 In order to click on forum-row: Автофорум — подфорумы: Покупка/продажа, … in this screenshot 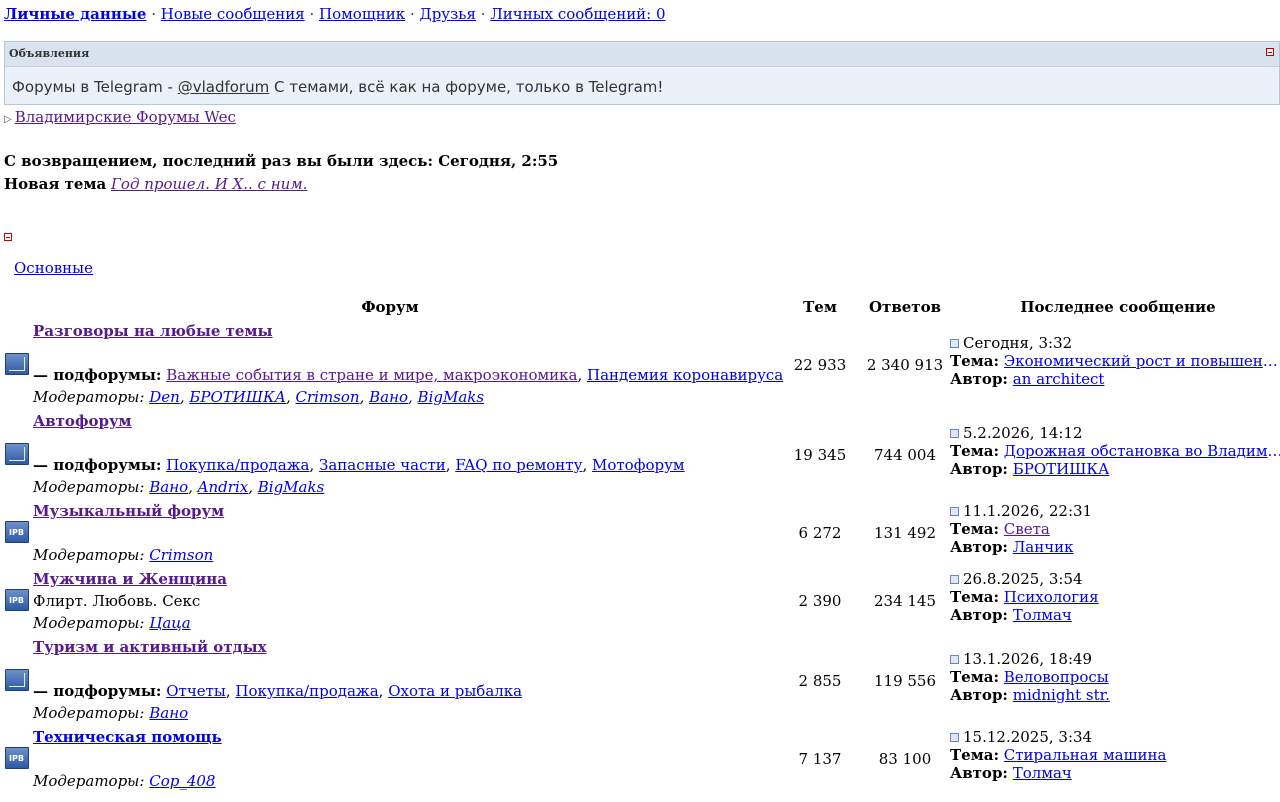, I will do `click(640, 457)`.